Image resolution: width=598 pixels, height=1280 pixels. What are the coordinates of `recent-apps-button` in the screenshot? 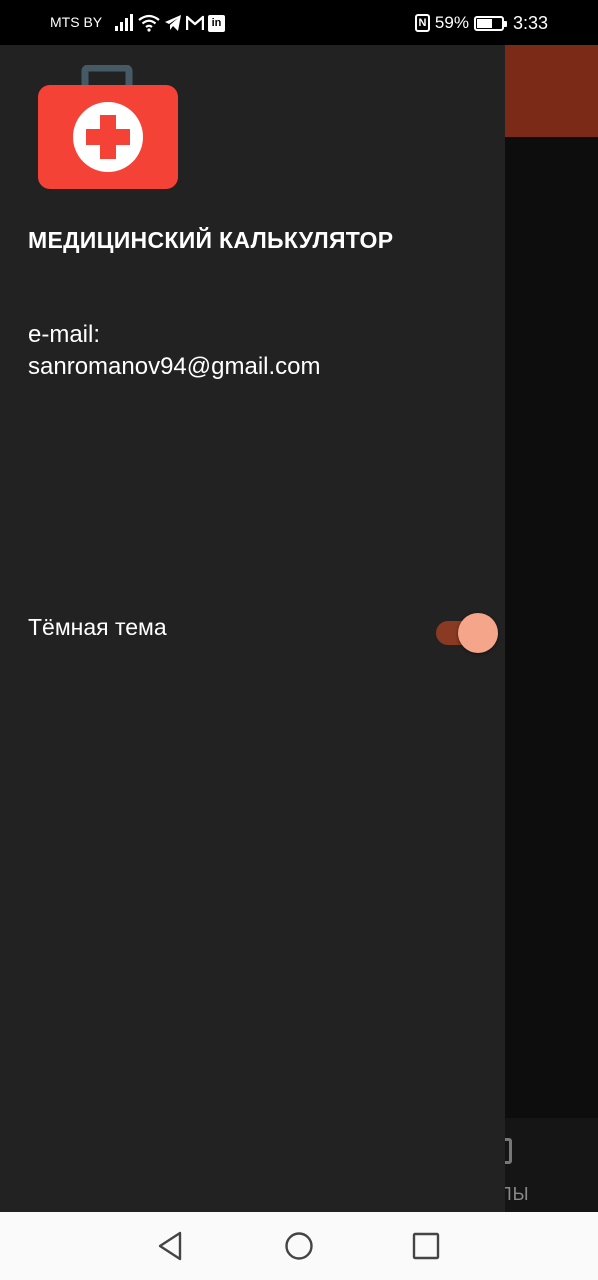 It's located at (426, 1246).